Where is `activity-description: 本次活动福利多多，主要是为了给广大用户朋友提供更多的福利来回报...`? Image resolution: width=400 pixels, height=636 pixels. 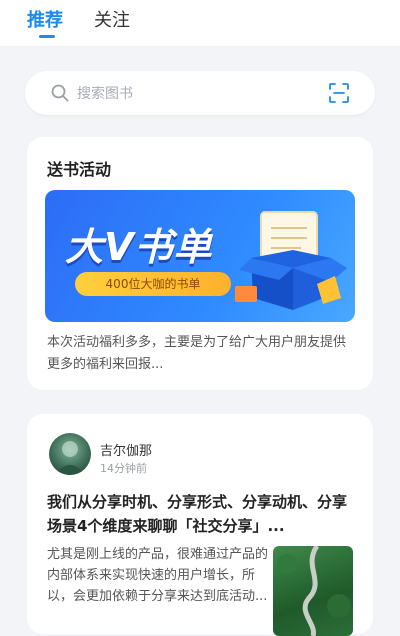 activity-description: 本次活动福利多多，主要是为了给广大用户朋友提供更多的福利来回报... is located at coordinates (197, 353).